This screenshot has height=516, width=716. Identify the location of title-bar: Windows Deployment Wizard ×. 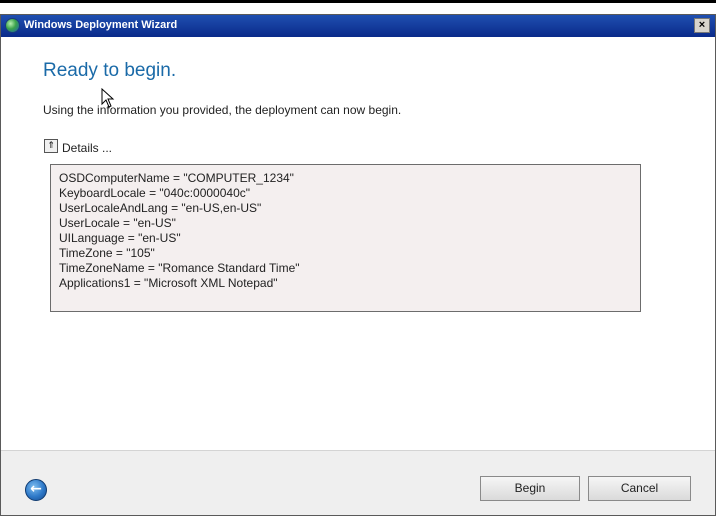
(358, 26).